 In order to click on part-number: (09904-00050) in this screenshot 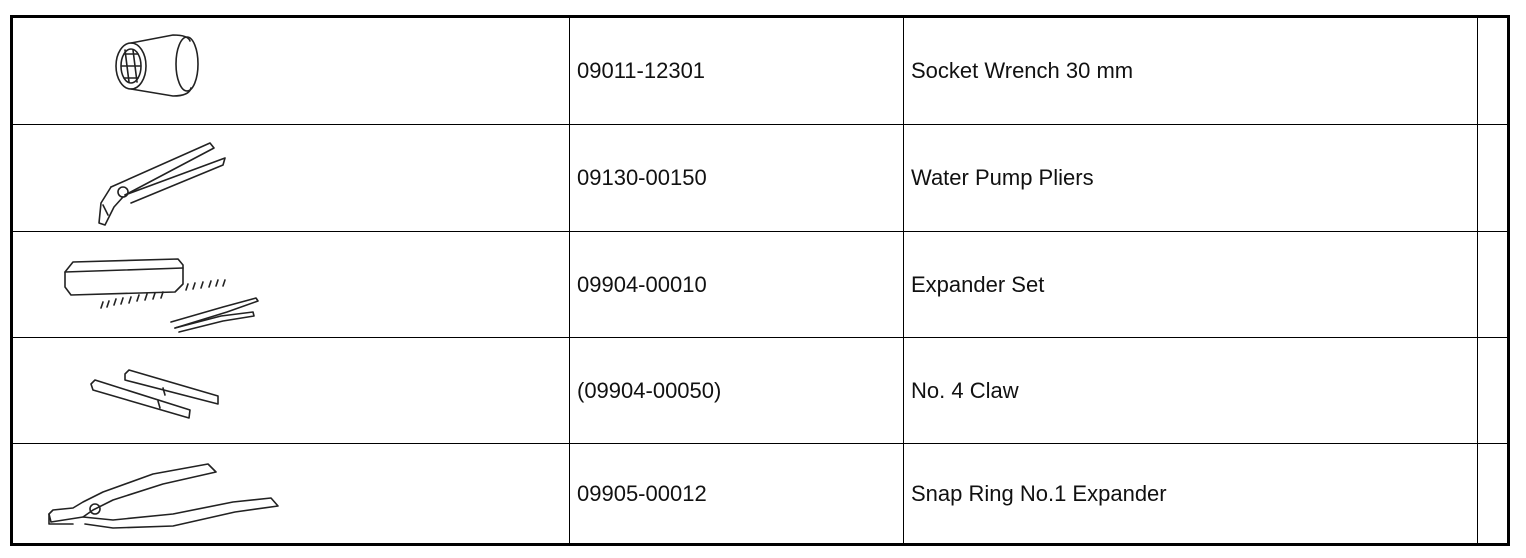, I will do `click(649, 390)`.